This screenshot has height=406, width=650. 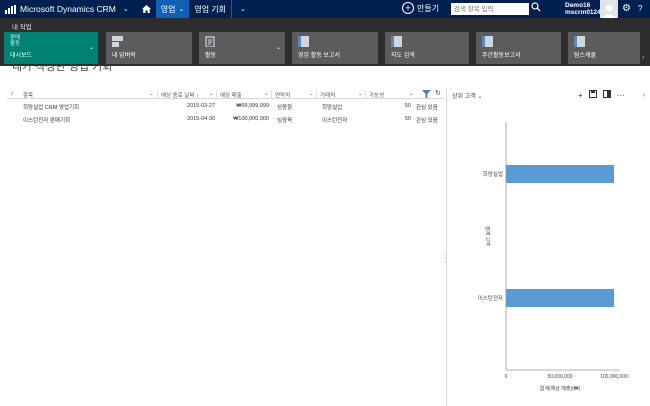 I want to click on column-label: 거래처, so click(x=328, y=96).